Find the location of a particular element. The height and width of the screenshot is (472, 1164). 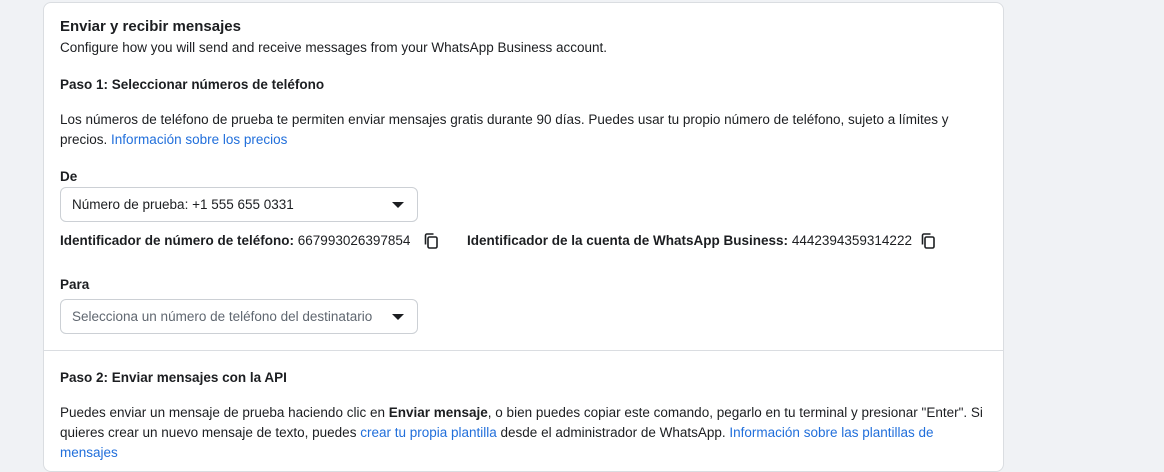

section-divider is located at coordinates (523, 350).